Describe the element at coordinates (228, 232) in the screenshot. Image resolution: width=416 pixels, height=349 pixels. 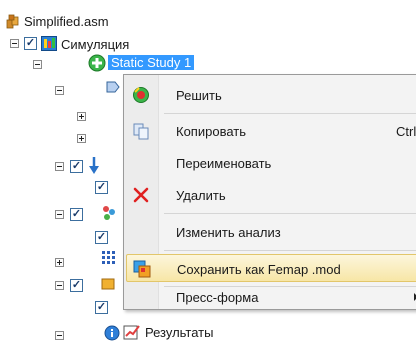
I see `menu-item-label: Изменить анализ` at that location.